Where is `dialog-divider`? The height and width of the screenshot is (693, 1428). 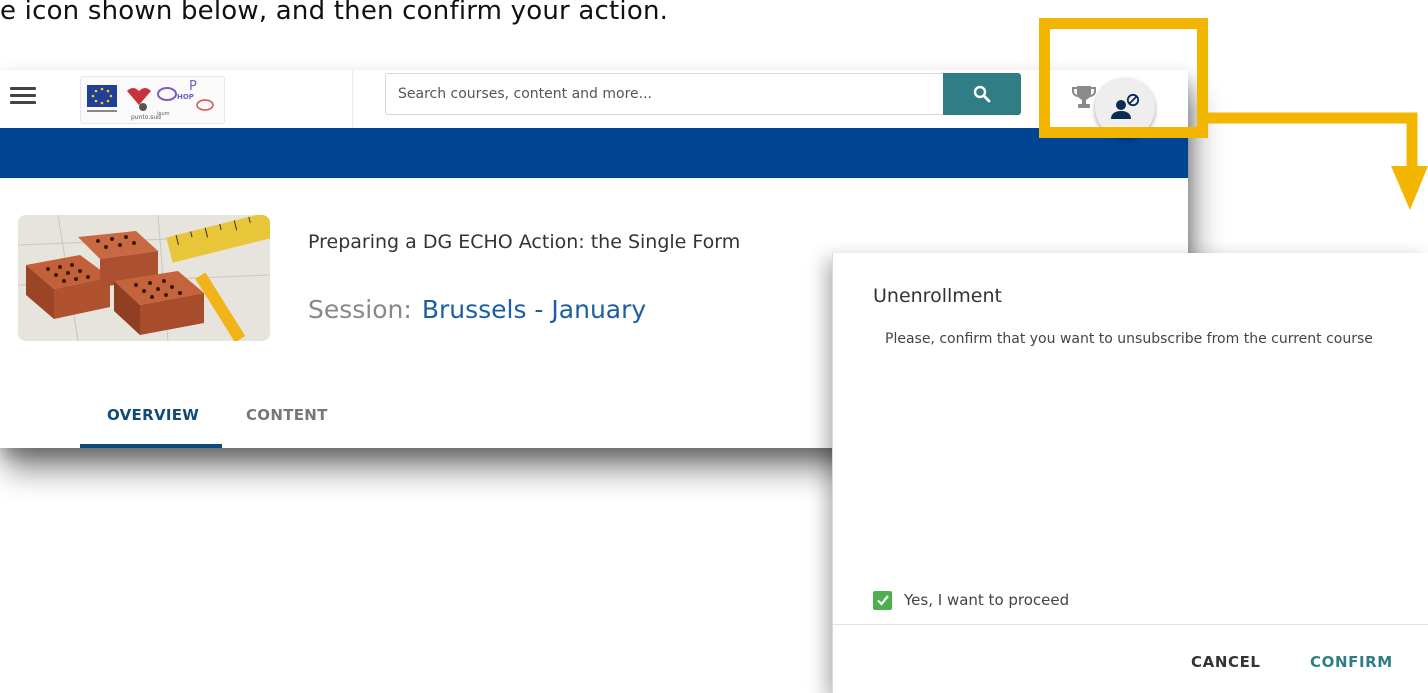
dialog-divider is located at coordinates (1130, 624).